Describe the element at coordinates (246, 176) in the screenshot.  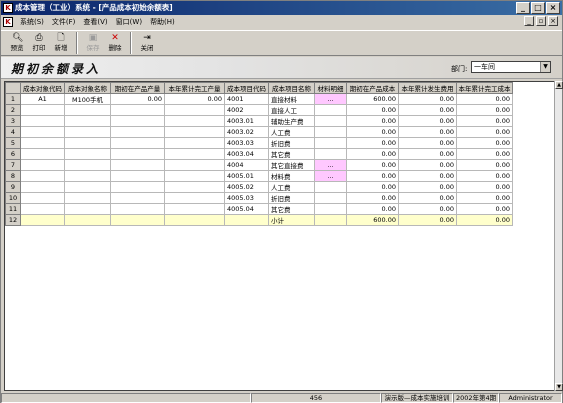
I see `table-cell-item-code: 4005.01` at that location.